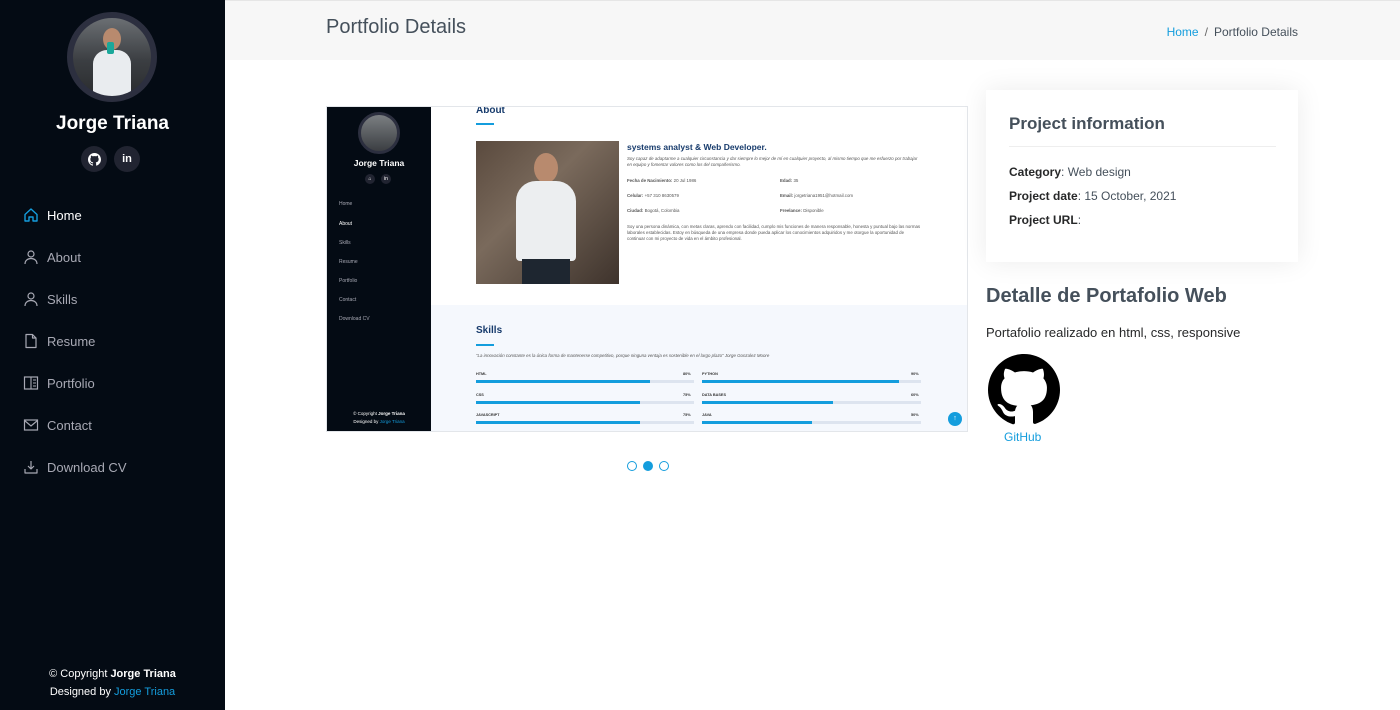 The image size is (1400, 710). I want to click on mini-nav-item: Download CV, so click(354, 319).